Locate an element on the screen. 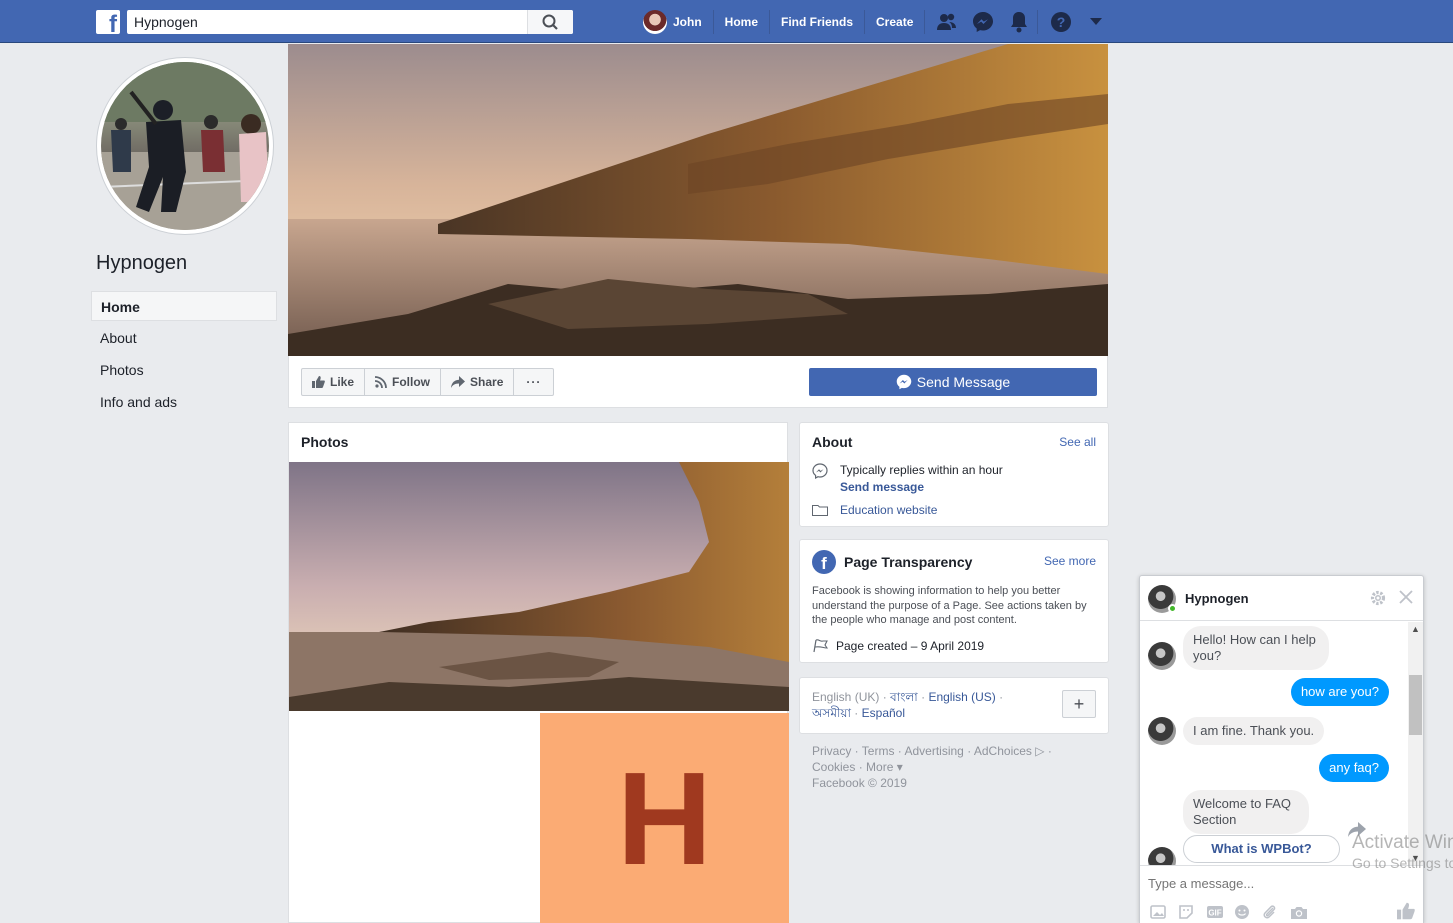  chat-toolbar: GIF is located at coordinates (1281, 912).